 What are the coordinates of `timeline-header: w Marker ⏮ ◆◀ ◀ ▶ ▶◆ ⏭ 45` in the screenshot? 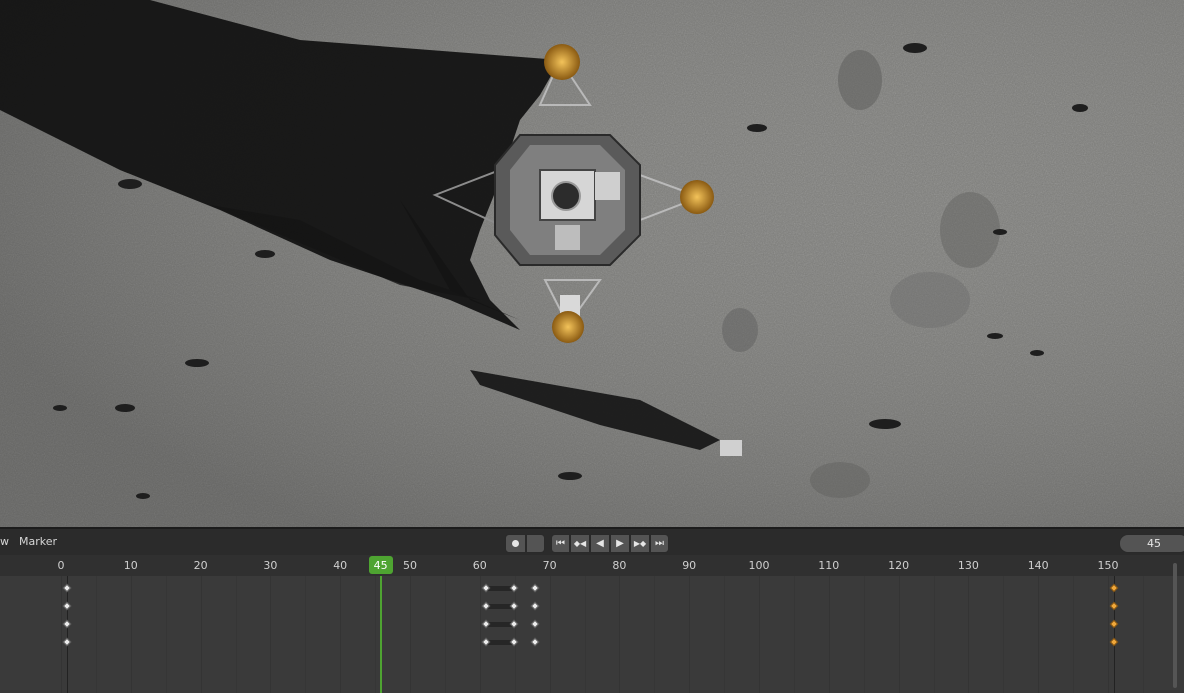 It's located at (592, 541).